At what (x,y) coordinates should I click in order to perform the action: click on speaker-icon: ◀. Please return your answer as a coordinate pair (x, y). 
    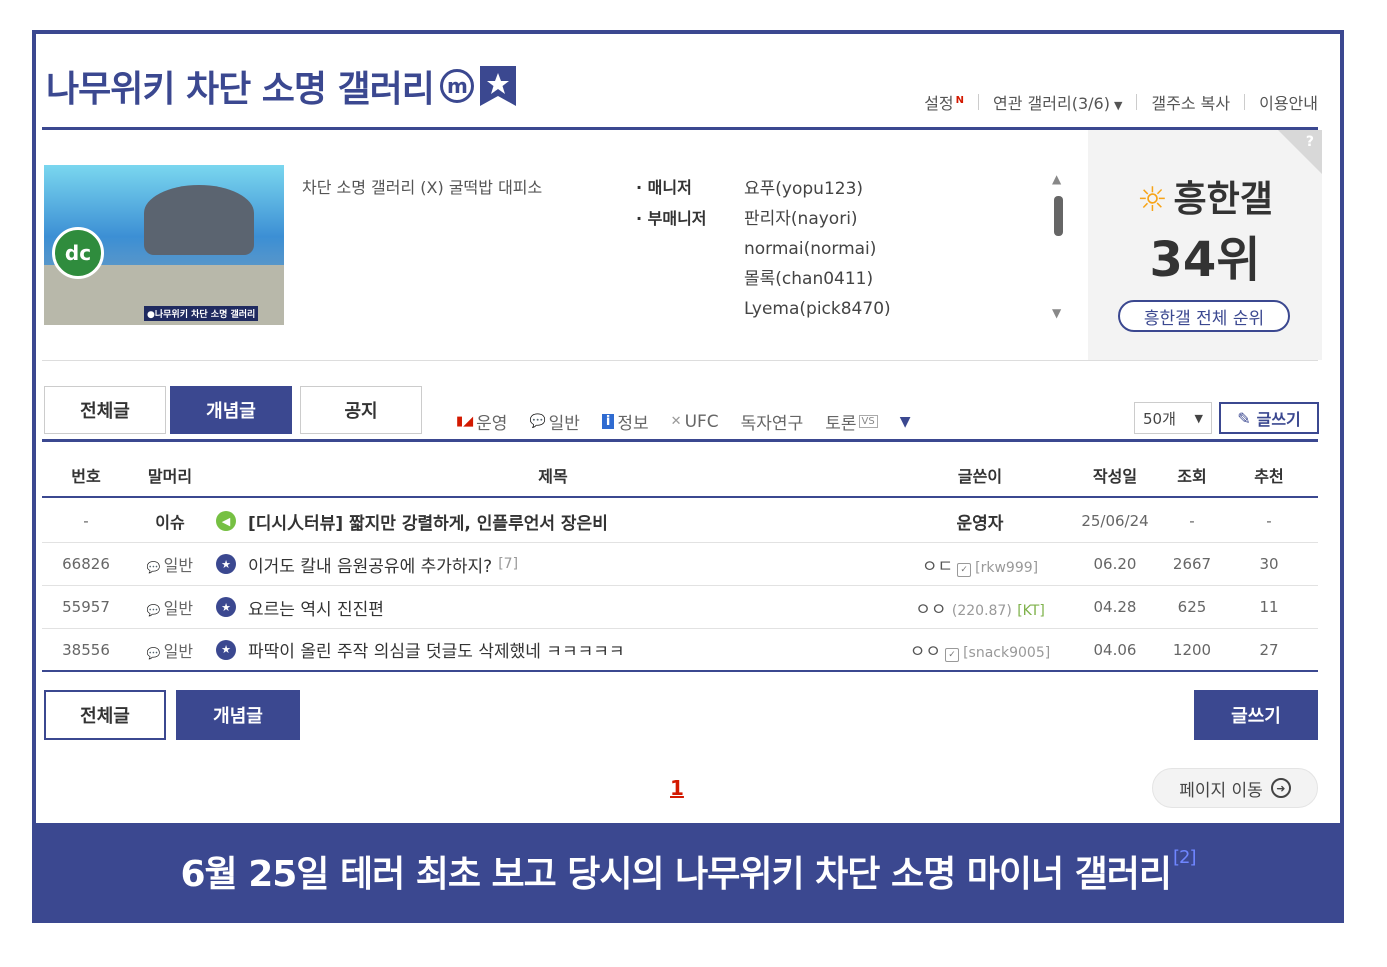
    Looking at the image, I should click on (226, 521).